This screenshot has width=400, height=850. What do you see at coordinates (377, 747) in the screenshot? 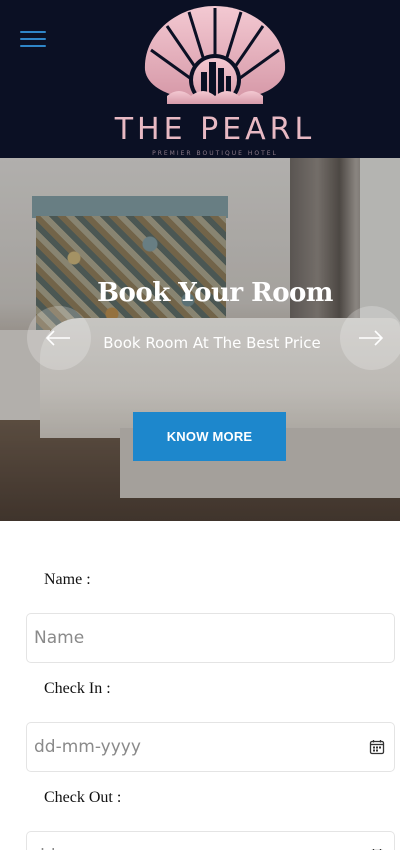
I see `calendar-icon` at bounding box center [377, 747].